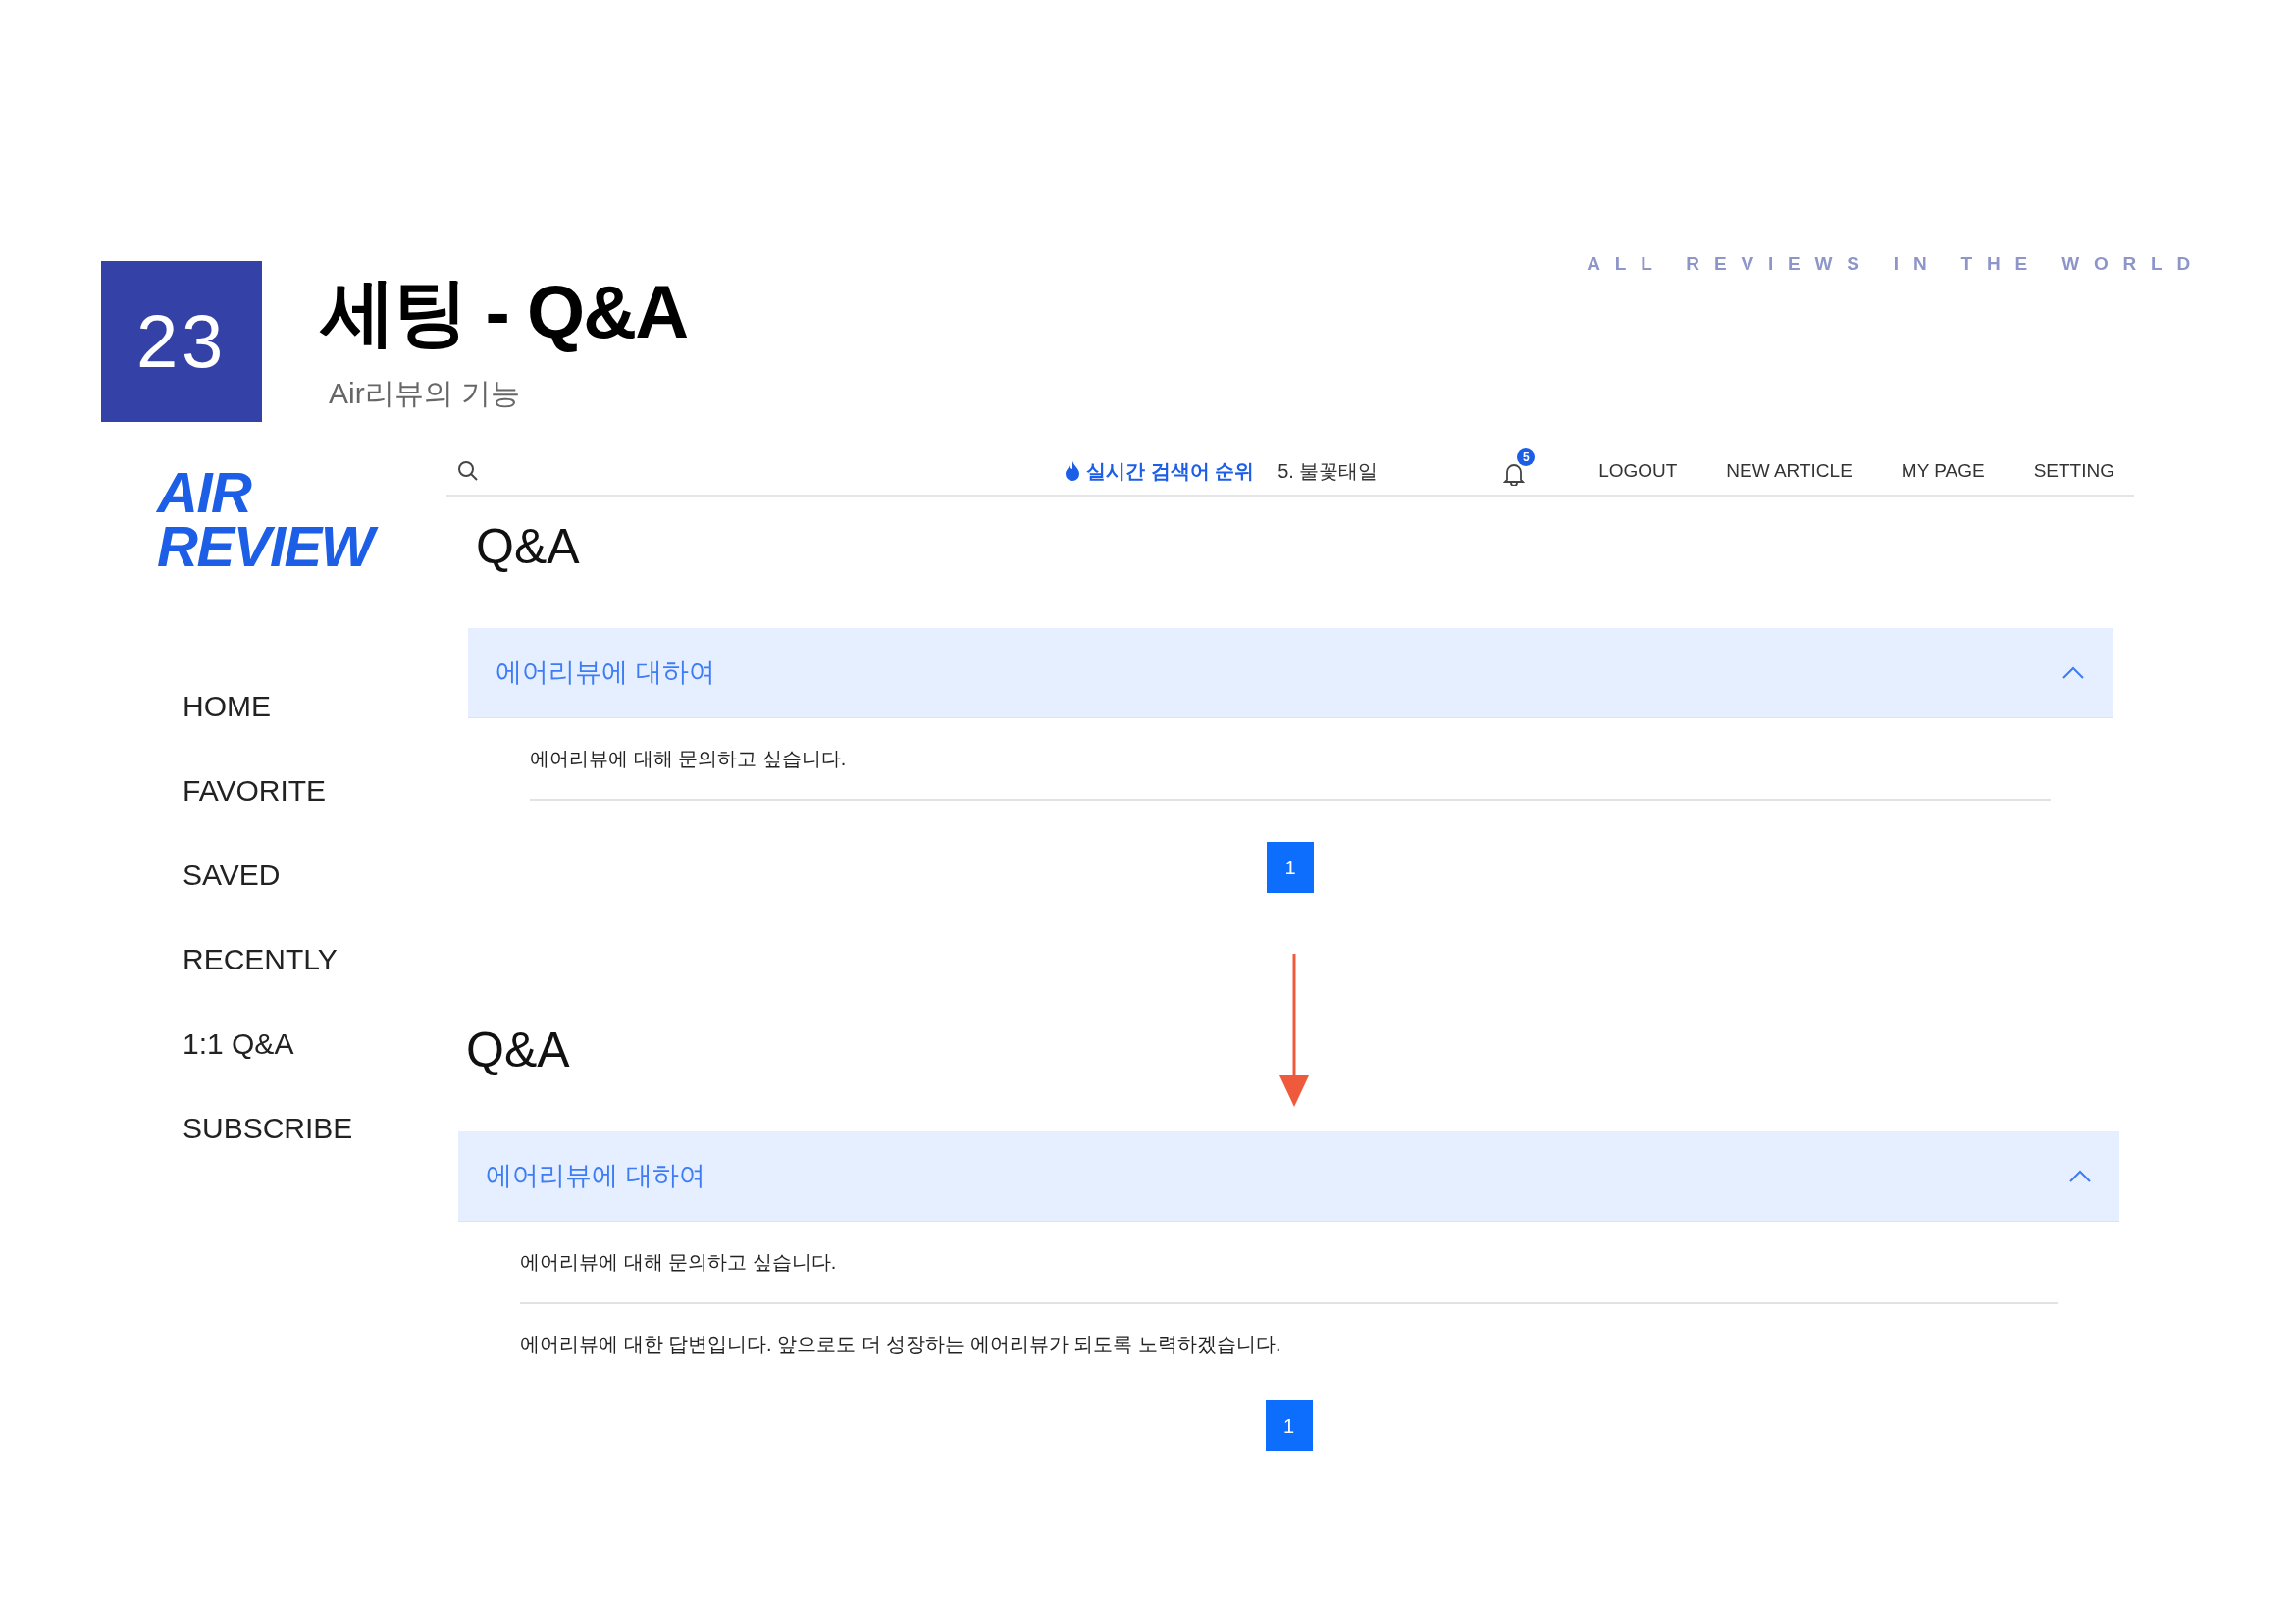  Describe the element at coordinates (901, 1345) in the screenshot. I see `answer-text: 에어리뷰에 대한 답변입니다. 앞으로도 더 성장하는 에어리뷰가 되도록 노력하겠습니다.` at that location.